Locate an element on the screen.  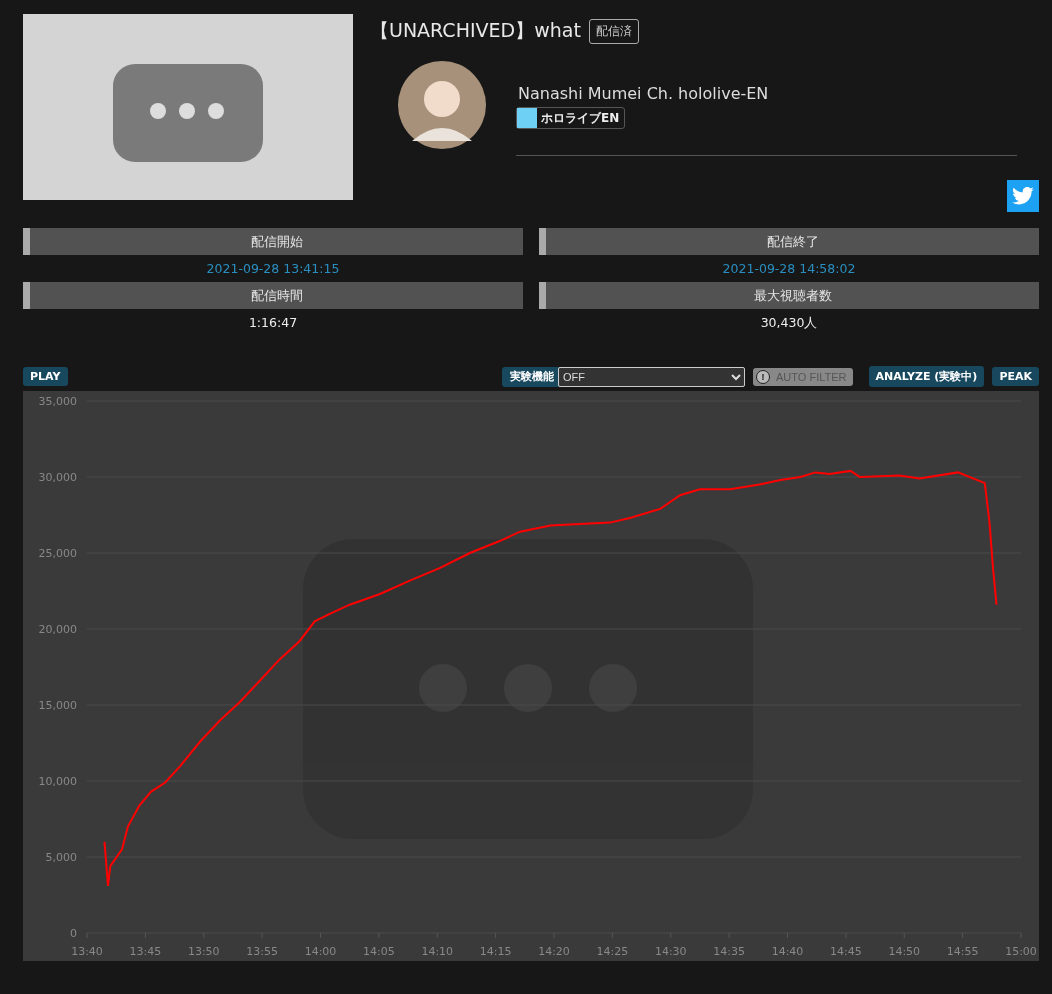
y-axis-label: 10,000 is located at coordinates (57, 781).